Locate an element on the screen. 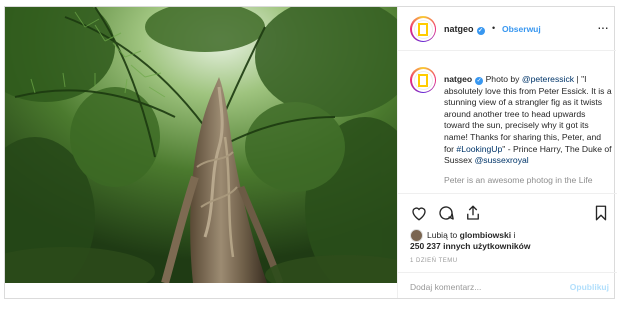 This screenshot has width=620, height=309. comment-box: Dodaj komentarz... Opublikuj is located at coordinates (507, 285).